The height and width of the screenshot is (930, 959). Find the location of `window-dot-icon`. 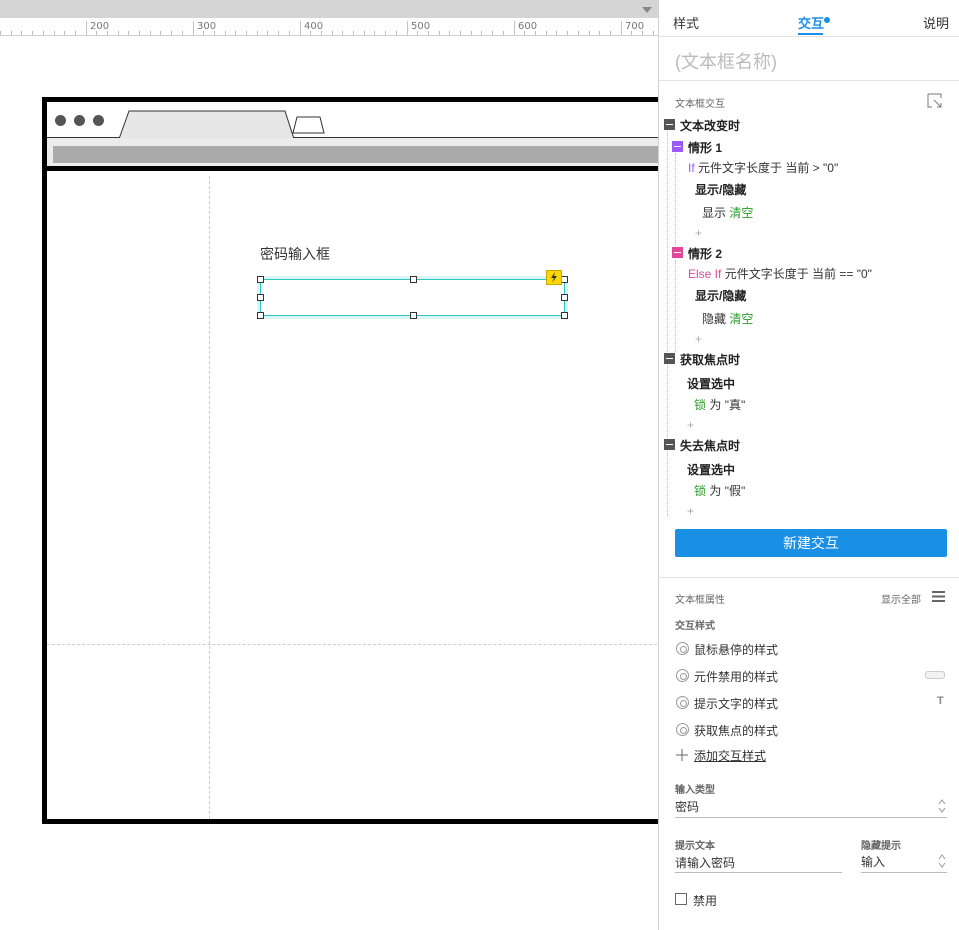

window-dot-icon is located at coordinates (79, 120).